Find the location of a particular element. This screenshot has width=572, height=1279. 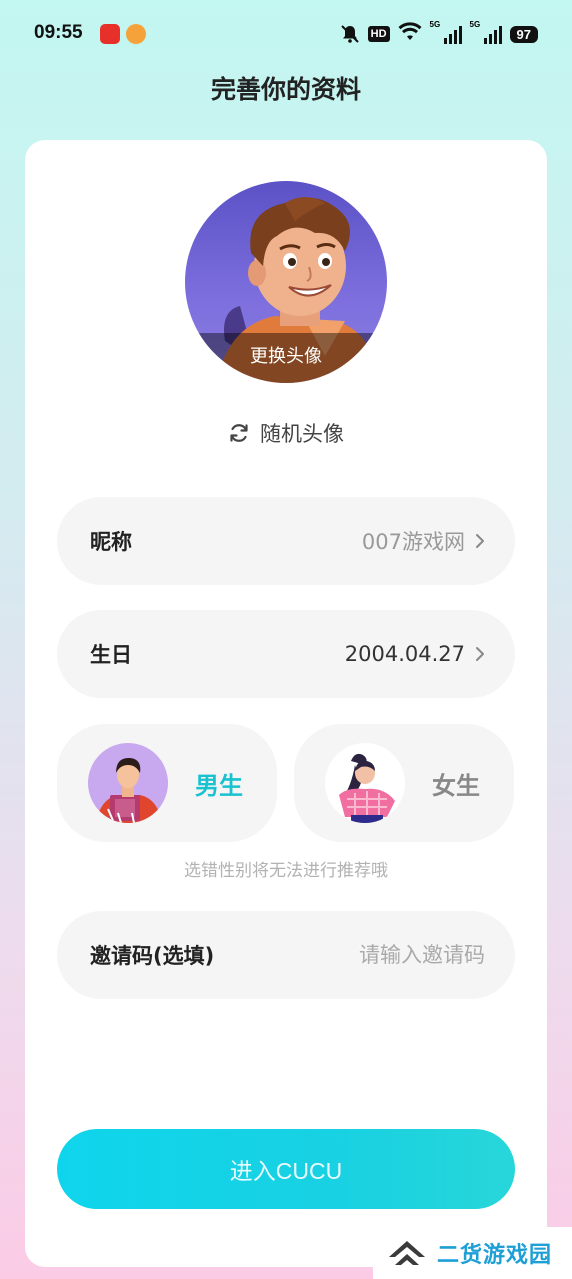

system-icons: HD 5G 5G 97 is located at coordinates (439, 33).